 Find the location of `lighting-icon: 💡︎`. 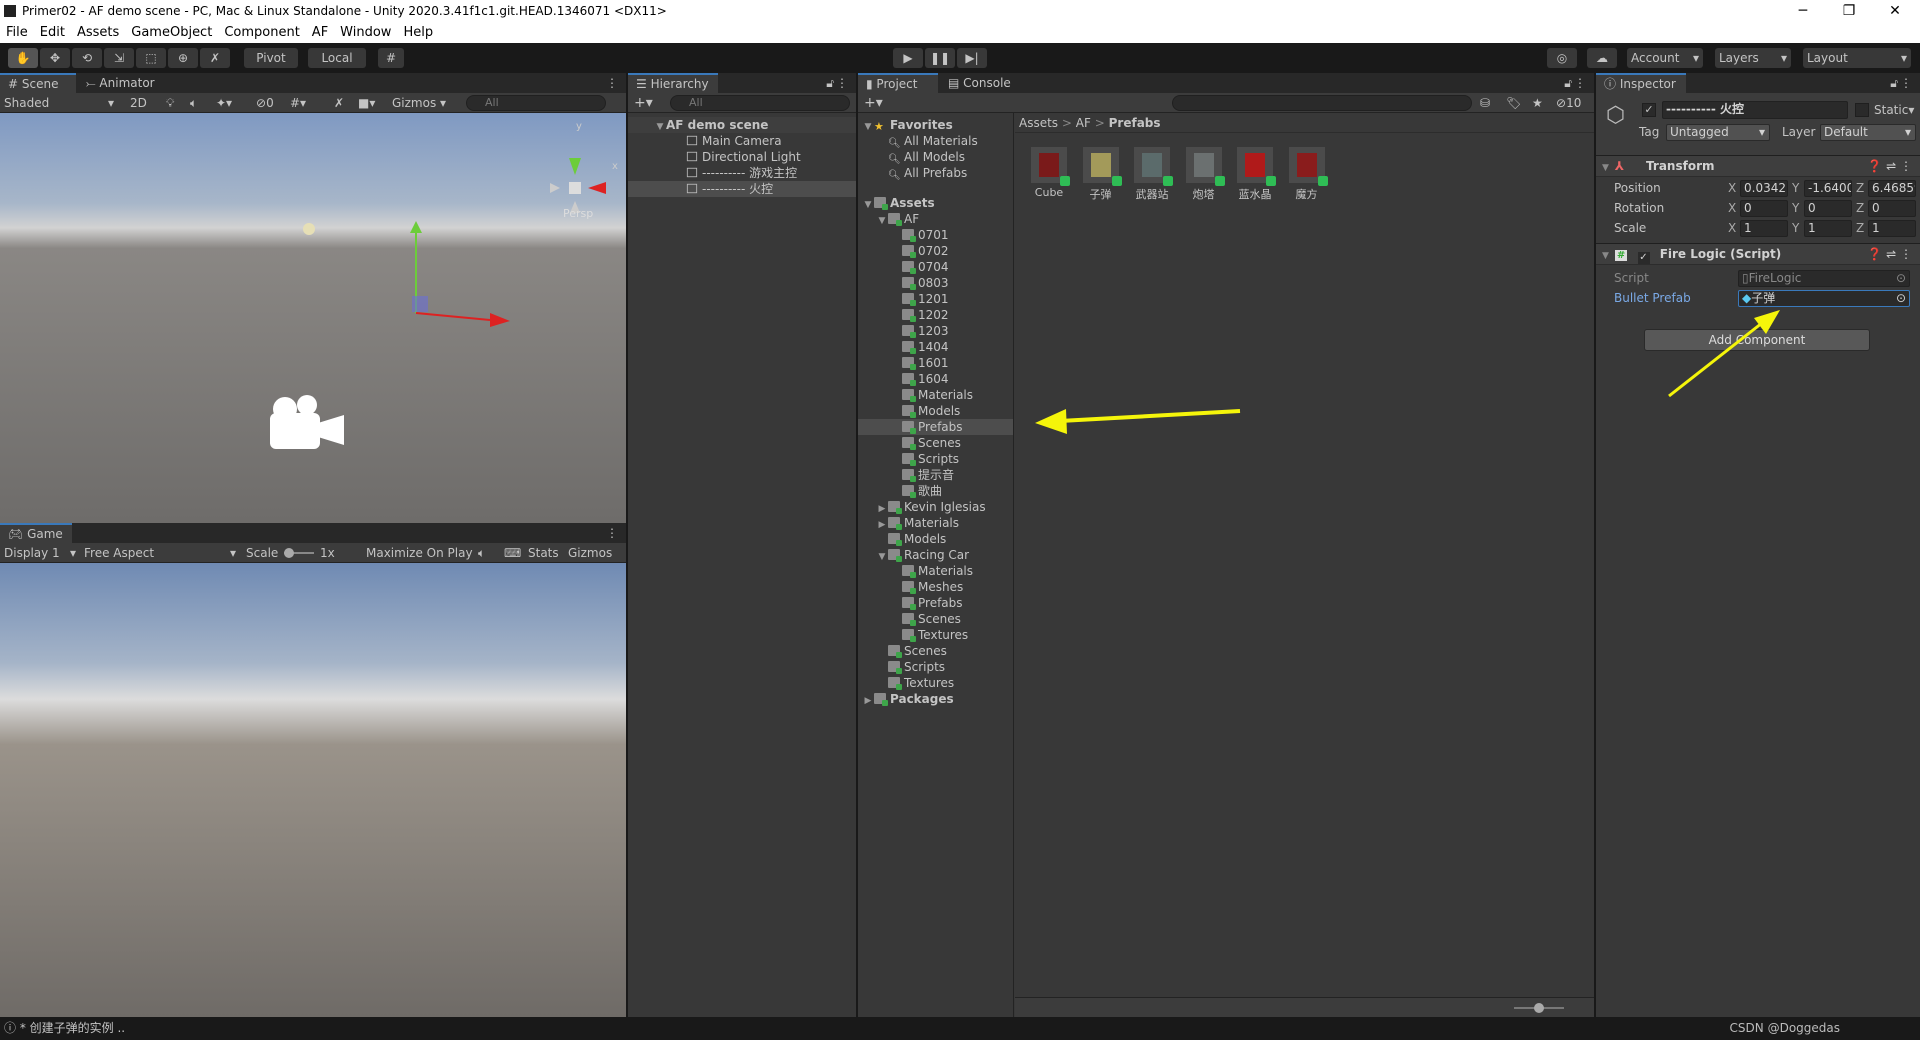

lighting-icon: 💡︎ is located at coordinates (170, 103).